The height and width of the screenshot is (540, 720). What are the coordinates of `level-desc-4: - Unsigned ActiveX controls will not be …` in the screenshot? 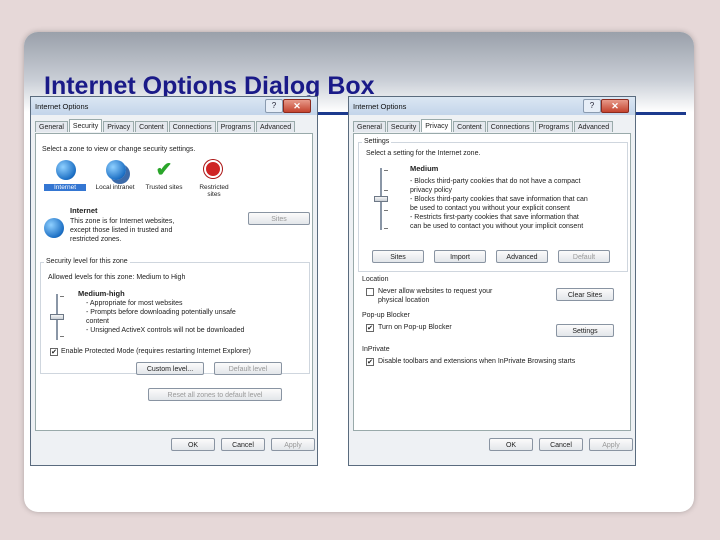 It's located at (165, 330).